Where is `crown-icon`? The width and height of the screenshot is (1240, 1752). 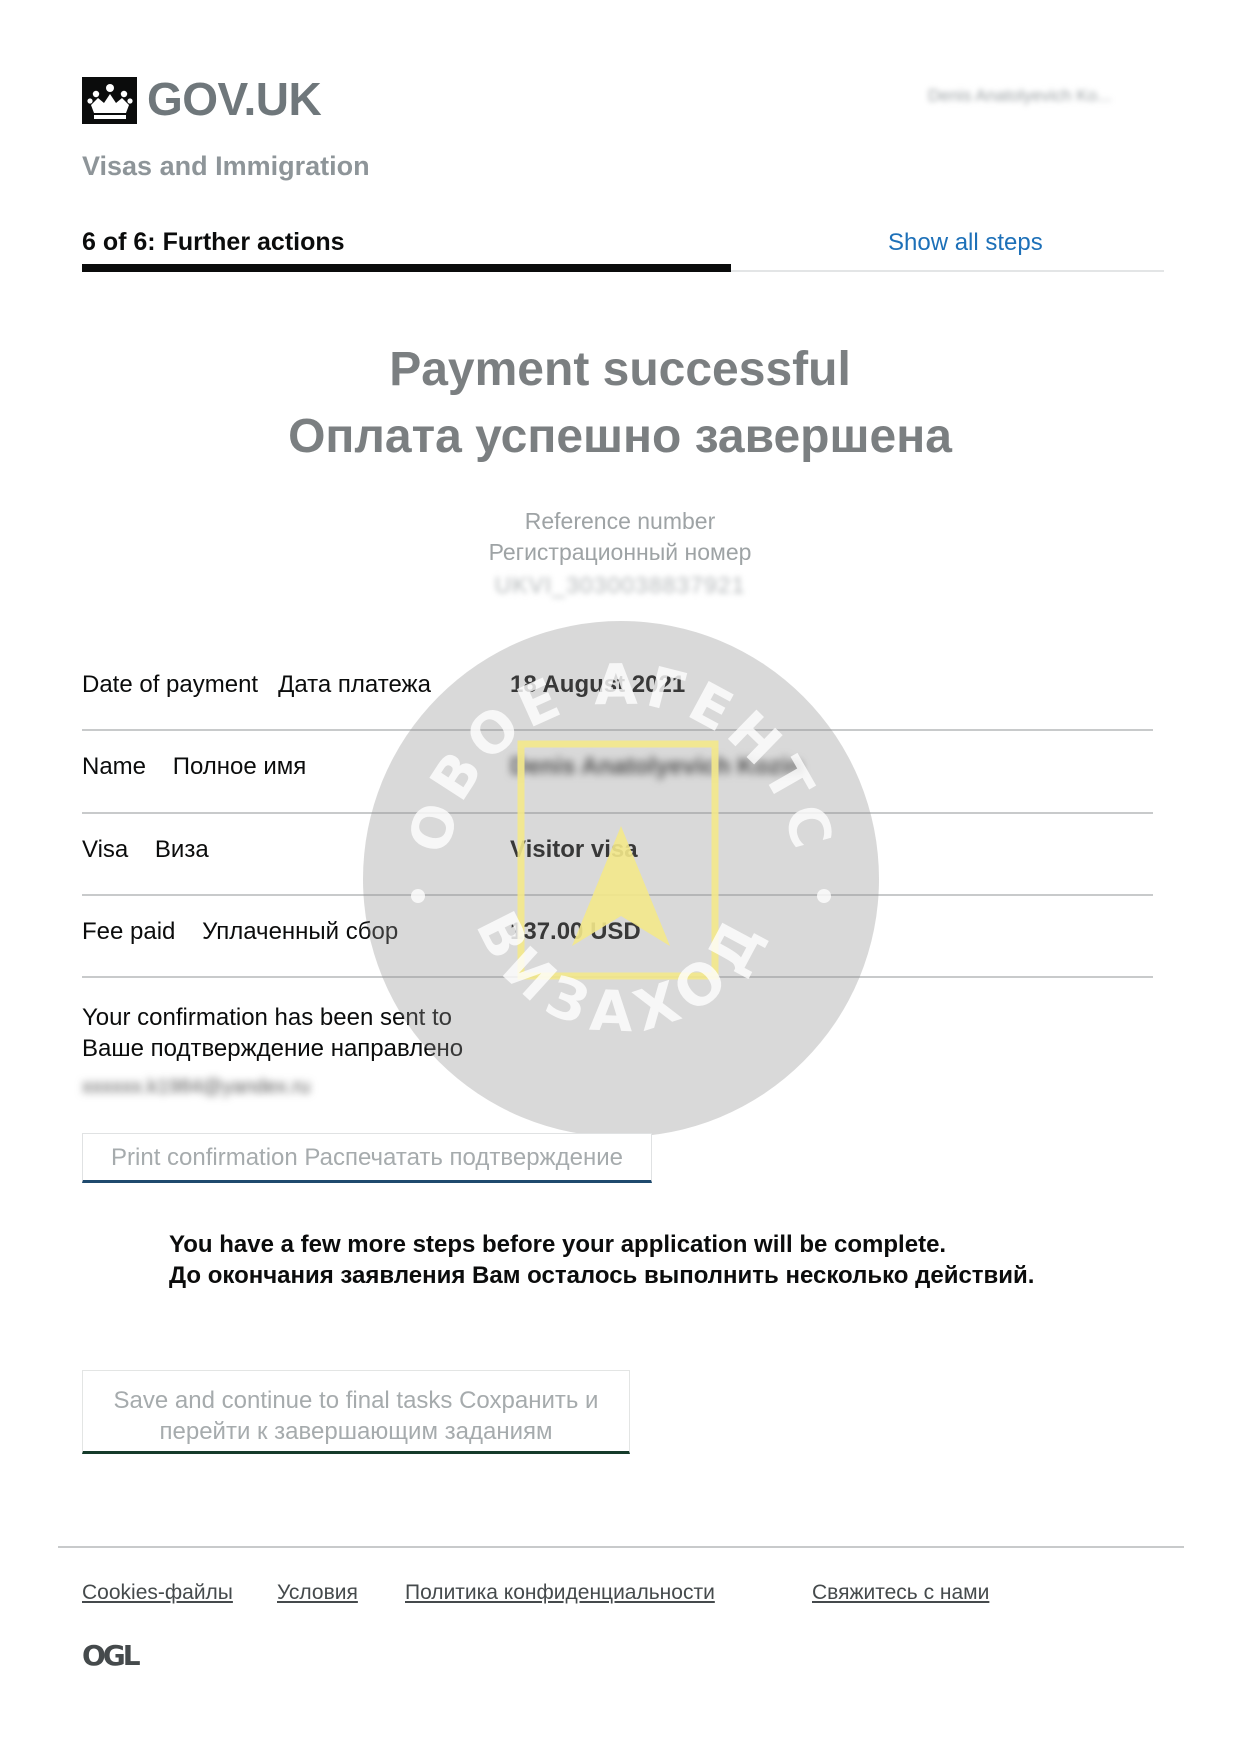
crown-icon is located at coordinates (109, 101).